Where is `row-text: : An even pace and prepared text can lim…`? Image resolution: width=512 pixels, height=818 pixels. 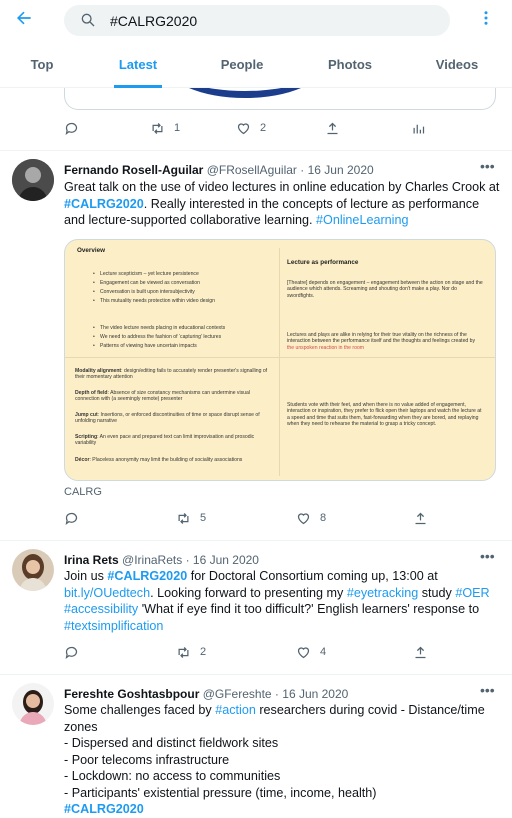 row-text: : An even pace and prepared text can lim… is located at coordinates (165, 440).